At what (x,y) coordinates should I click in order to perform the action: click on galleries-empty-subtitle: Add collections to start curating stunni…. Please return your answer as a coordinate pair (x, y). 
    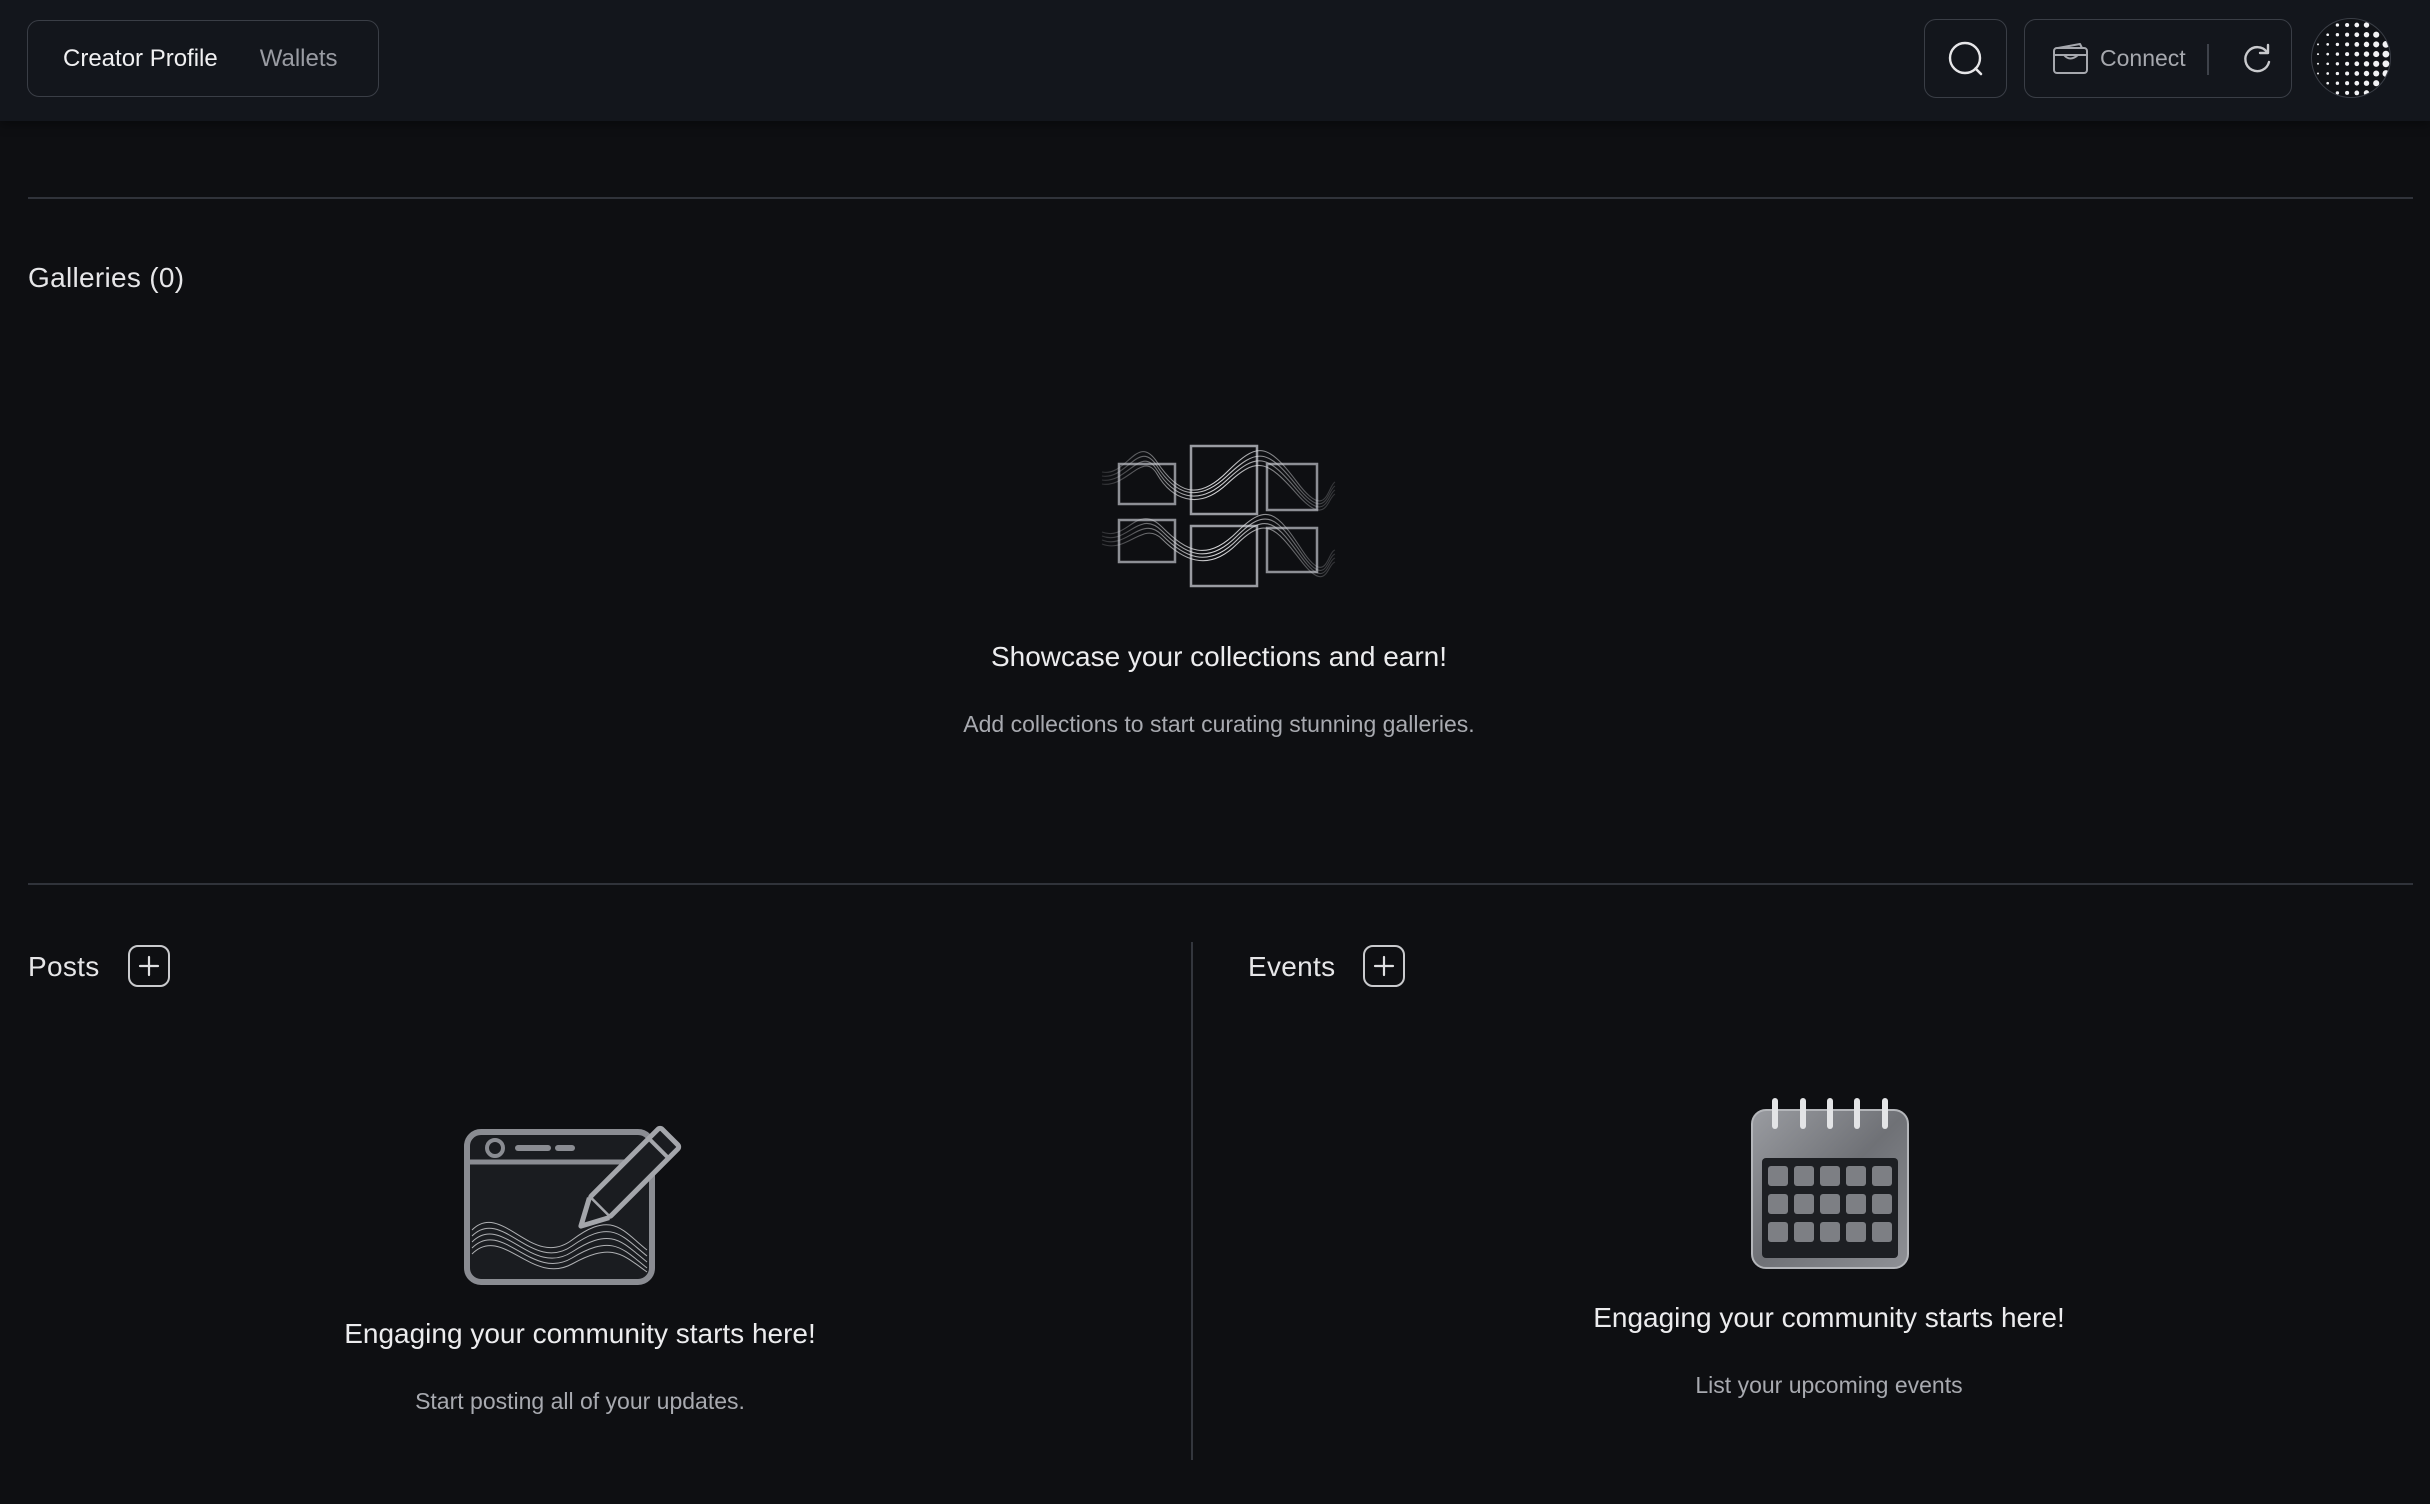
    Looking at the image, I should click on (1219, 724).